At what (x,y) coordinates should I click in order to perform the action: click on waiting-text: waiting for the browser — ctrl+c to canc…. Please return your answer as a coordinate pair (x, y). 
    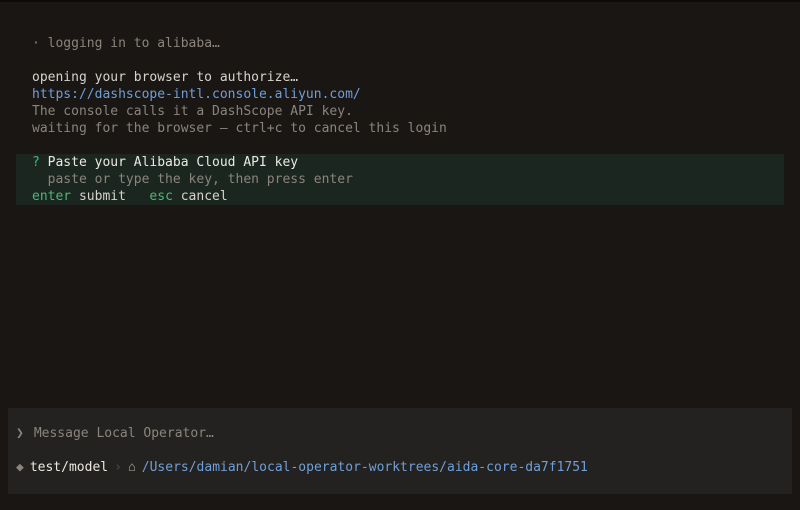
    Looking at the image, I should click on (239, 128).